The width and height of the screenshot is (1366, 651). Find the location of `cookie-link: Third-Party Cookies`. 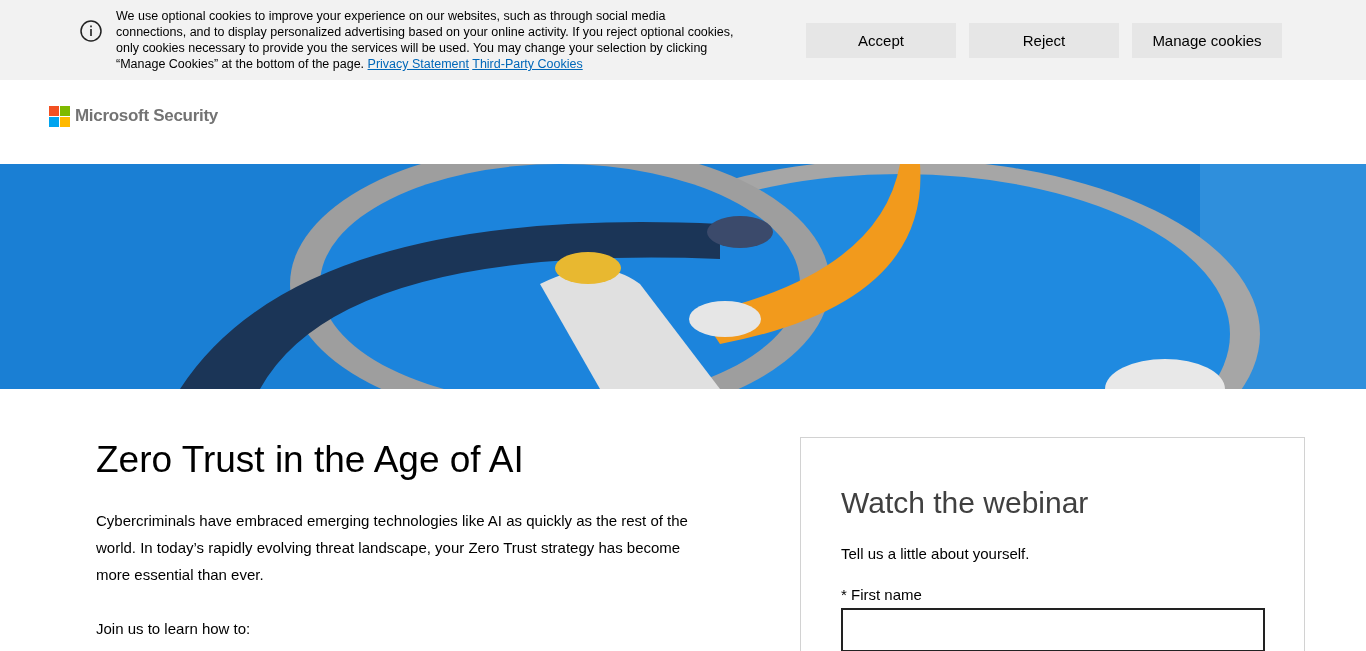

cookie-link: Third-Party Cookies is located at coordinates (527, 64).